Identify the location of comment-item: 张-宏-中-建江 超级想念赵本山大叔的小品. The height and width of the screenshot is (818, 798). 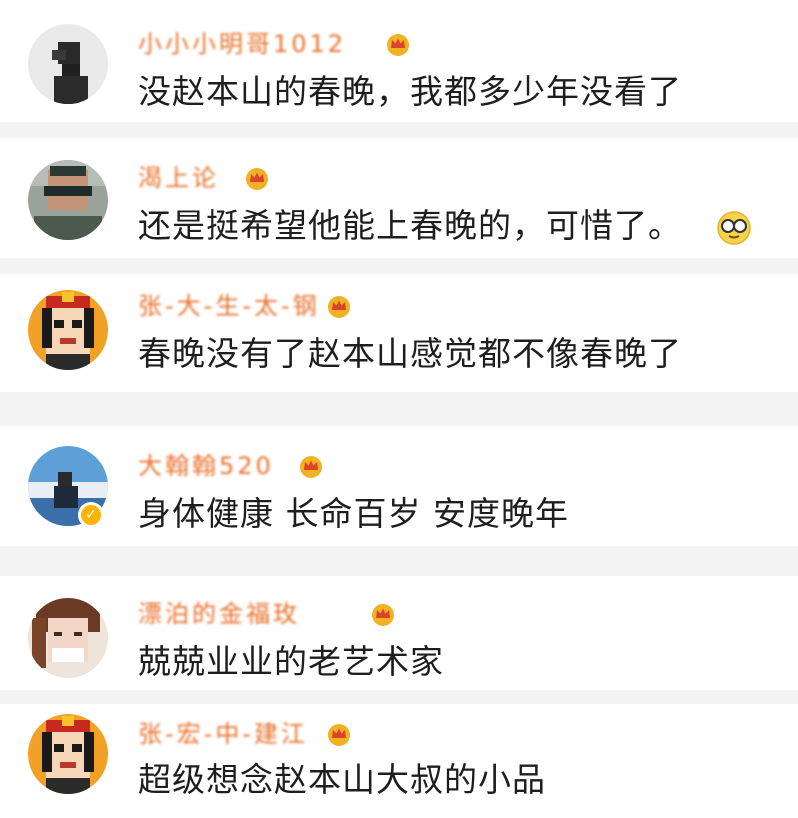
(399, 761).